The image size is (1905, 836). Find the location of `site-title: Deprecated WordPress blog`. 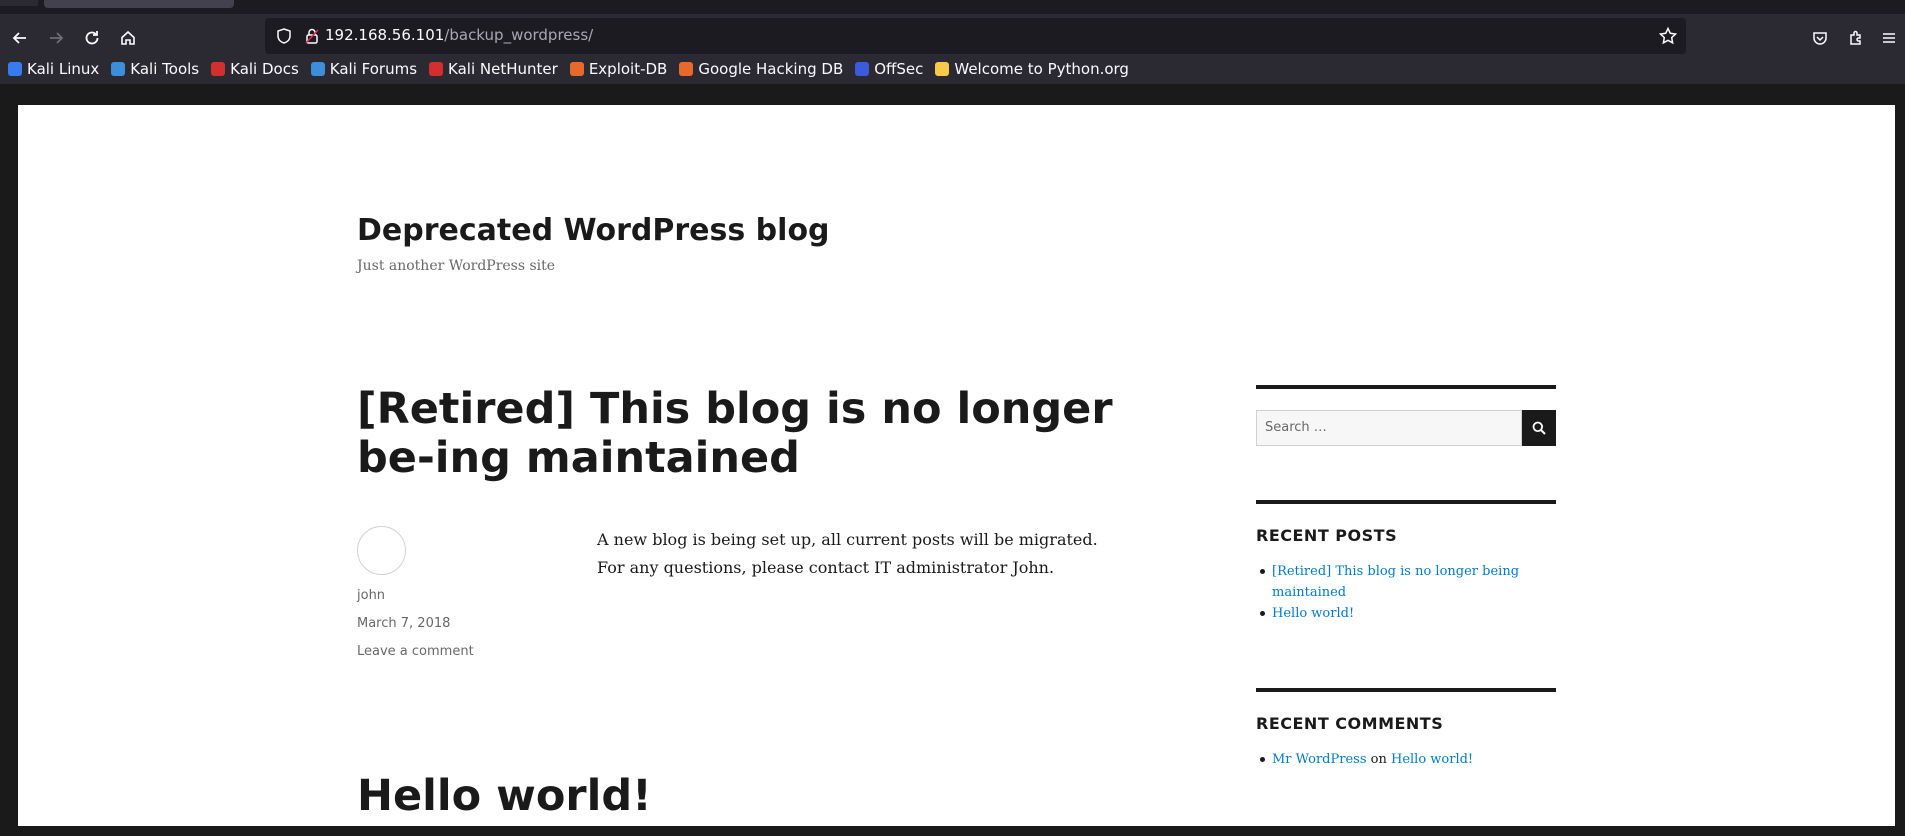

site-title: Deprecated WordPress blog is located at coordinates (593, 230).